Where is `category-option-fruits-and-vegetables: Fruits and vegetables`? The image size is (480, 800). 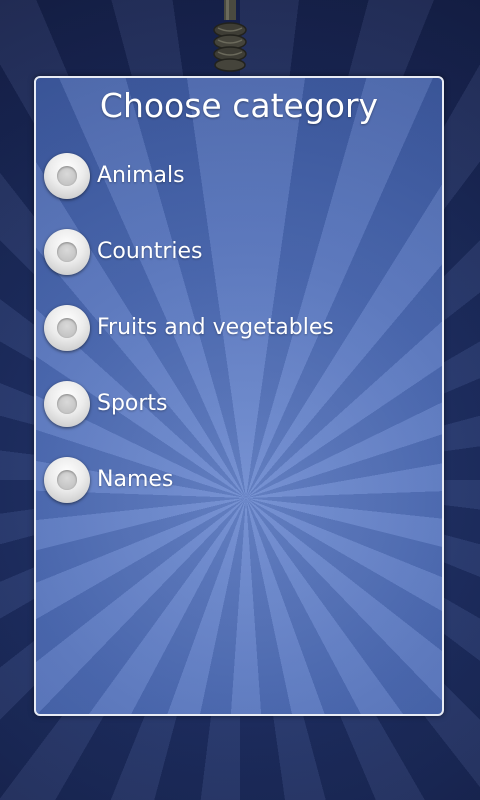
category-option-fruits-and-vegetables: Fruits and vegetables is located at coordinates (239, 328).